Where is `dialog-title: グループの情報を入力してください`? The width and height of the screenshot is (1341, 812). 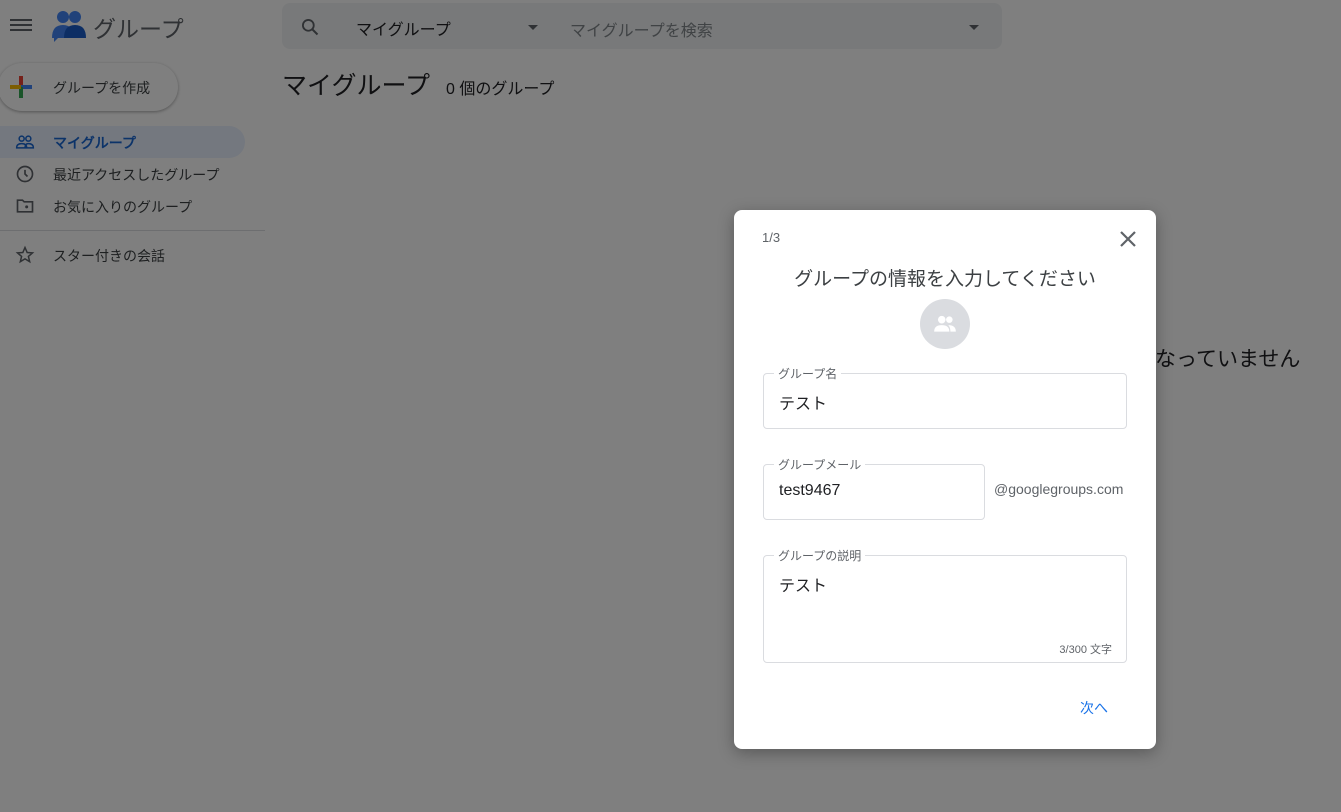 dialog-title: グループの情報を入力してください is located at coordinates (945, 279).